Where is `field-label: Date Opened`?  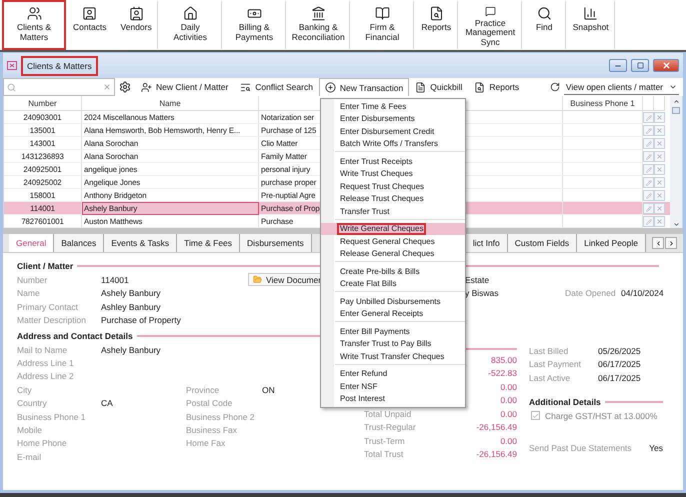
field-label: Date Opened is located at coordinates (591, 293).